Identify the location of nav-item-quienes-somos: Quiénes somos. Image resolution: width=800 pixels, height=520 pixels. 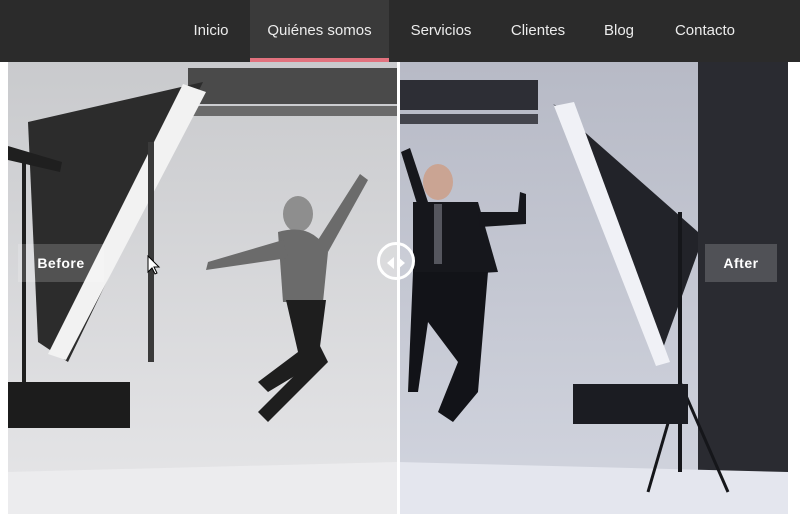
(319, 31).